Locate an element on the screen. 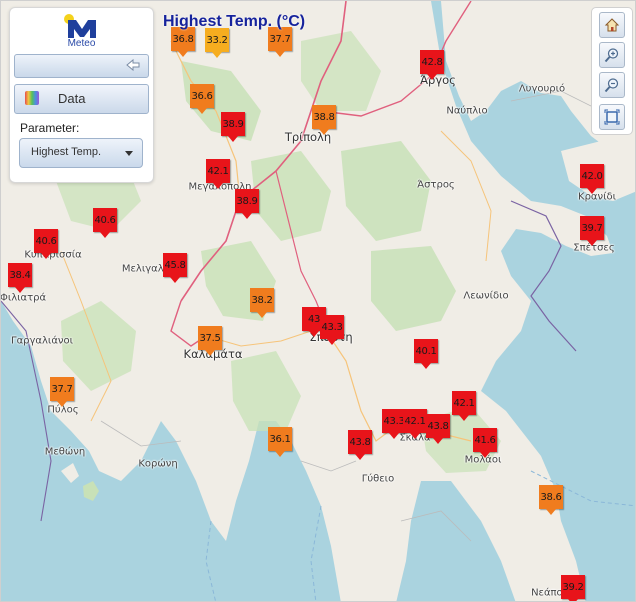  place-label: Λεωνίδιο is located at coordinates (486, 296).